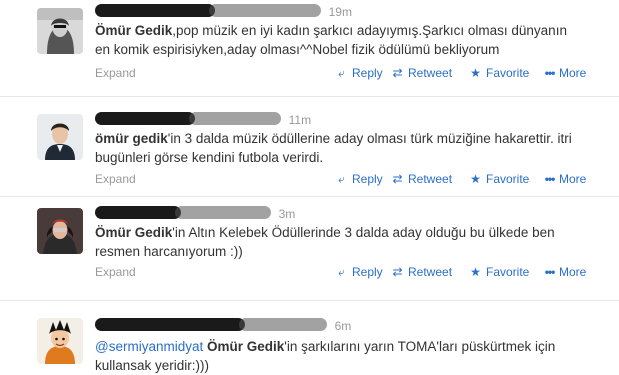 This screenshot has height=375, width=619. I want to click on tweet-line: bugünleri görse kendini futbola verirdi., so click(345, 157).